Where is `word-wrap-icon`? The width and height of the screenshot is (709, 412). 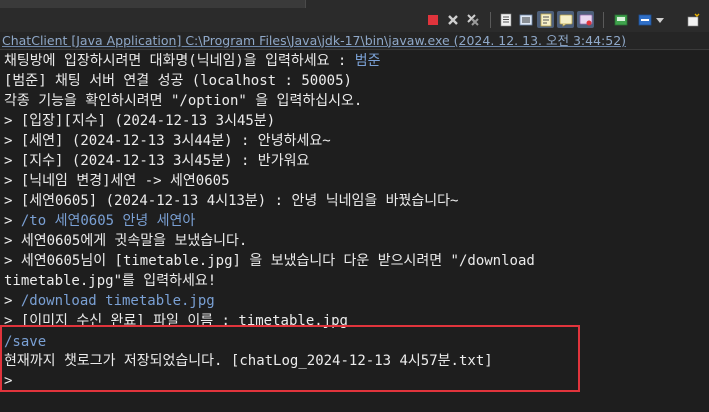
word-wrap-icon is located at coordinates (545, 19).